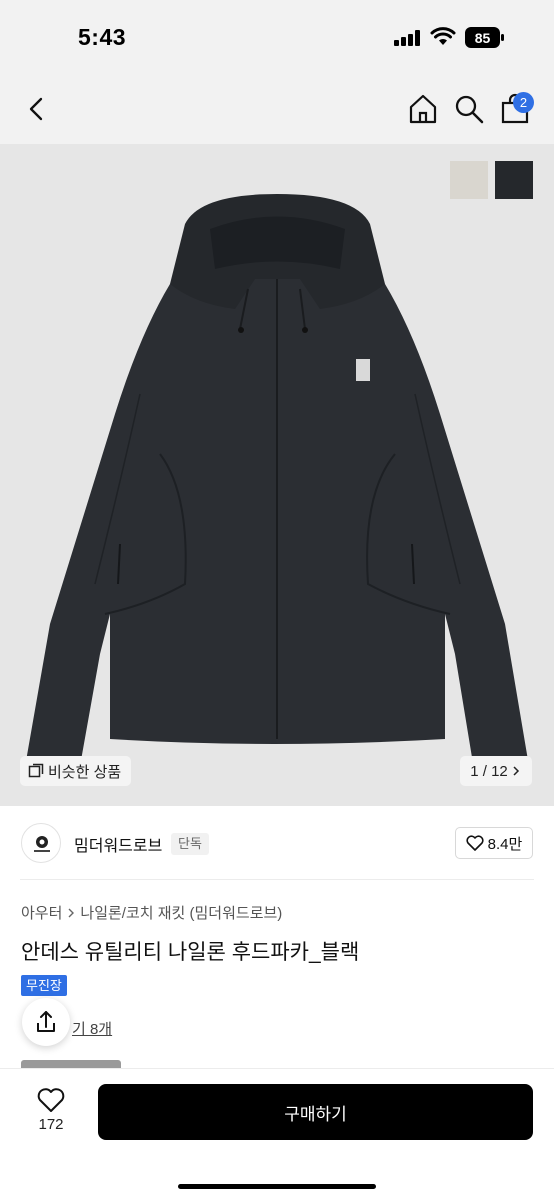 The image size is (554, 1200). What do you see at coordinates (523, 102) in the screenshot?
I see `cart-count-badge: 2` at bounding box center [523, 102].